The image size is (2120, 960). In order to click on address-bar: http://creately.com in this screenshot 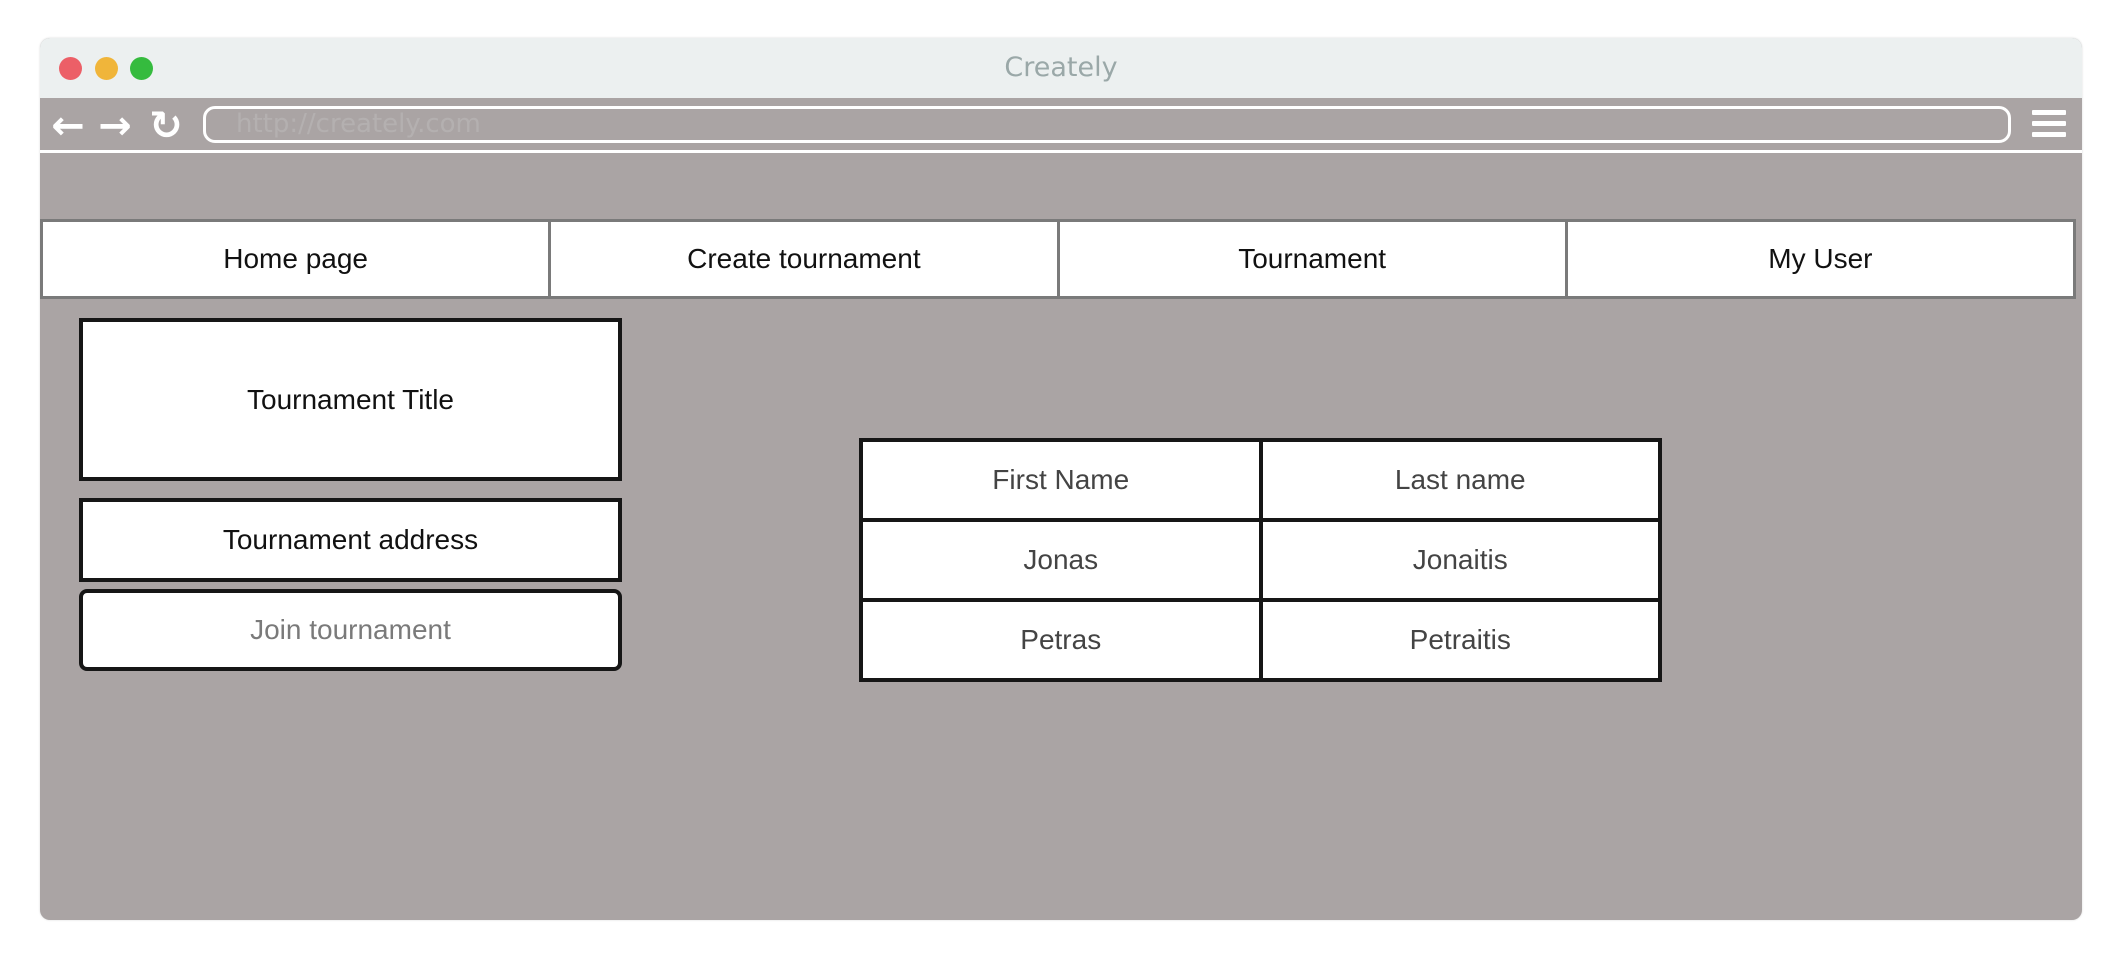, I will do `click(1107, 124)`.